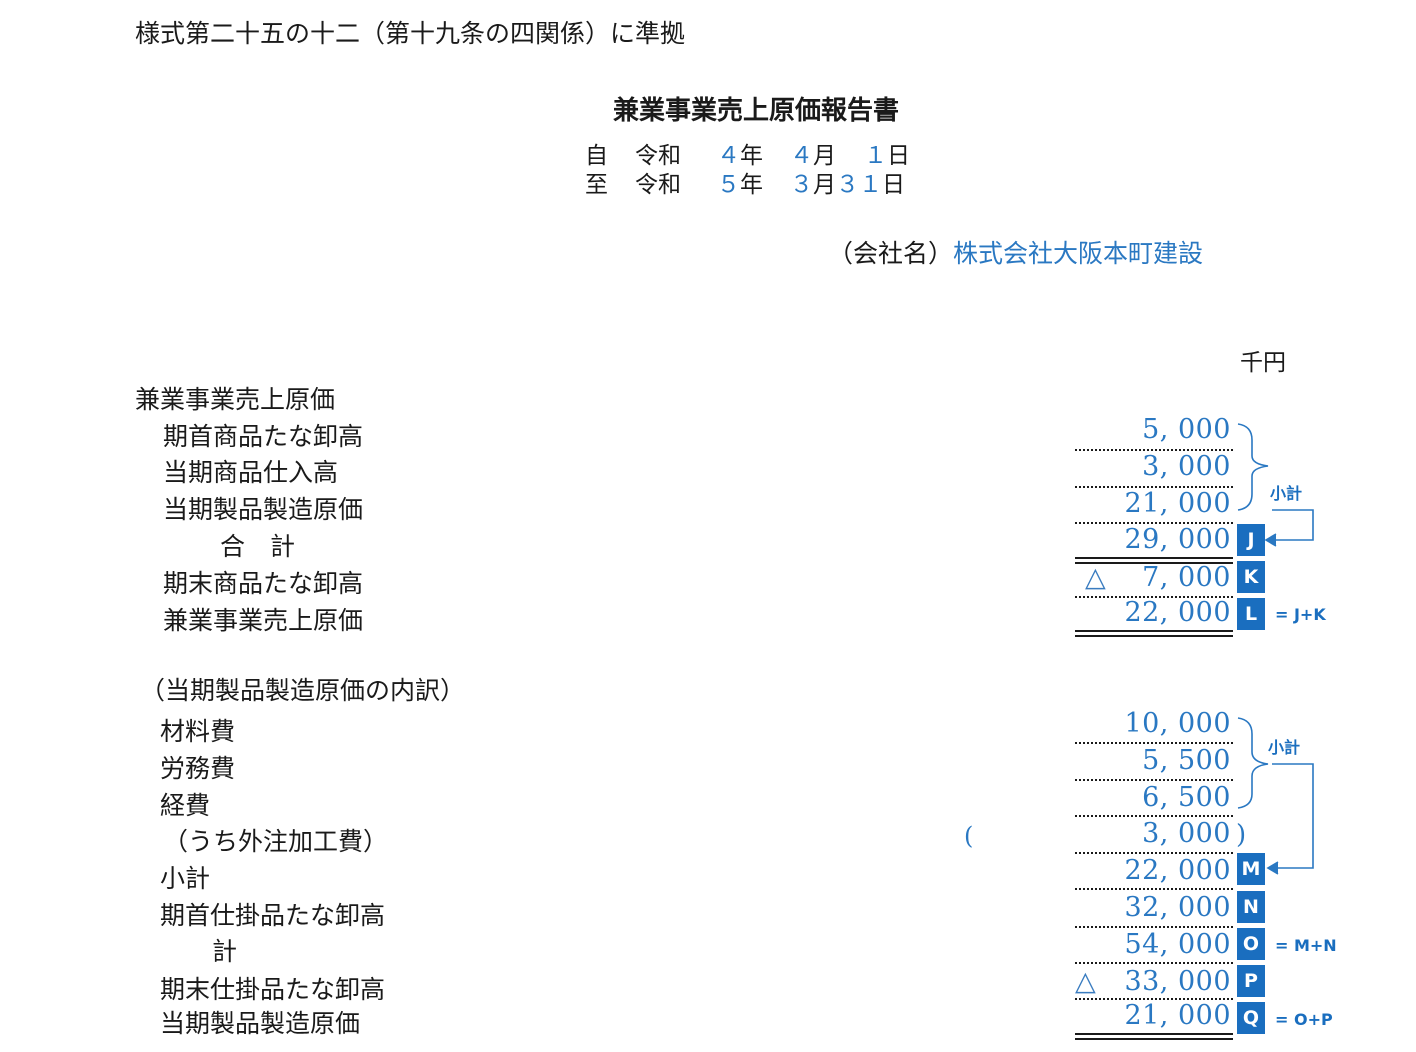  What do you see at coordinates (1275, 649) in the screenshot?
I see `annotation-overlay` at bounding box center [1275, 649].